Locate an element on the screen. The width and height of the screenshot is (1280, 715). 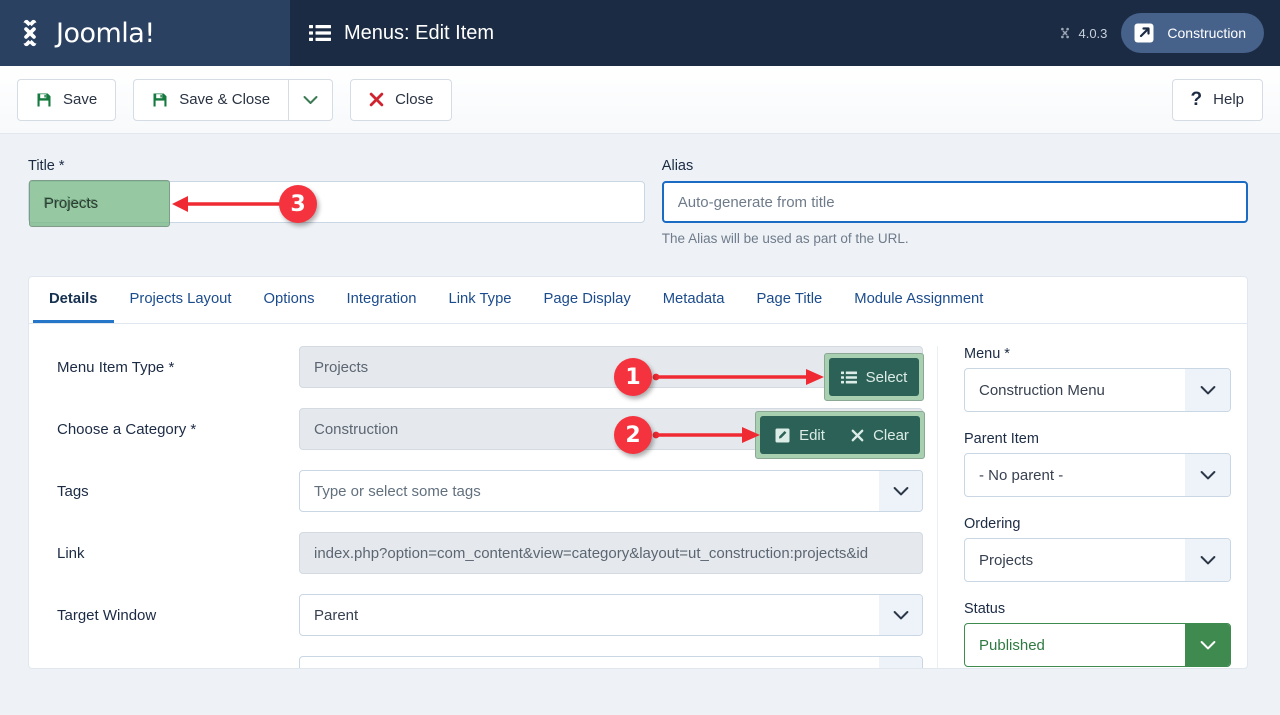
tab-label: Metadata is located at coordinates (693, 298).